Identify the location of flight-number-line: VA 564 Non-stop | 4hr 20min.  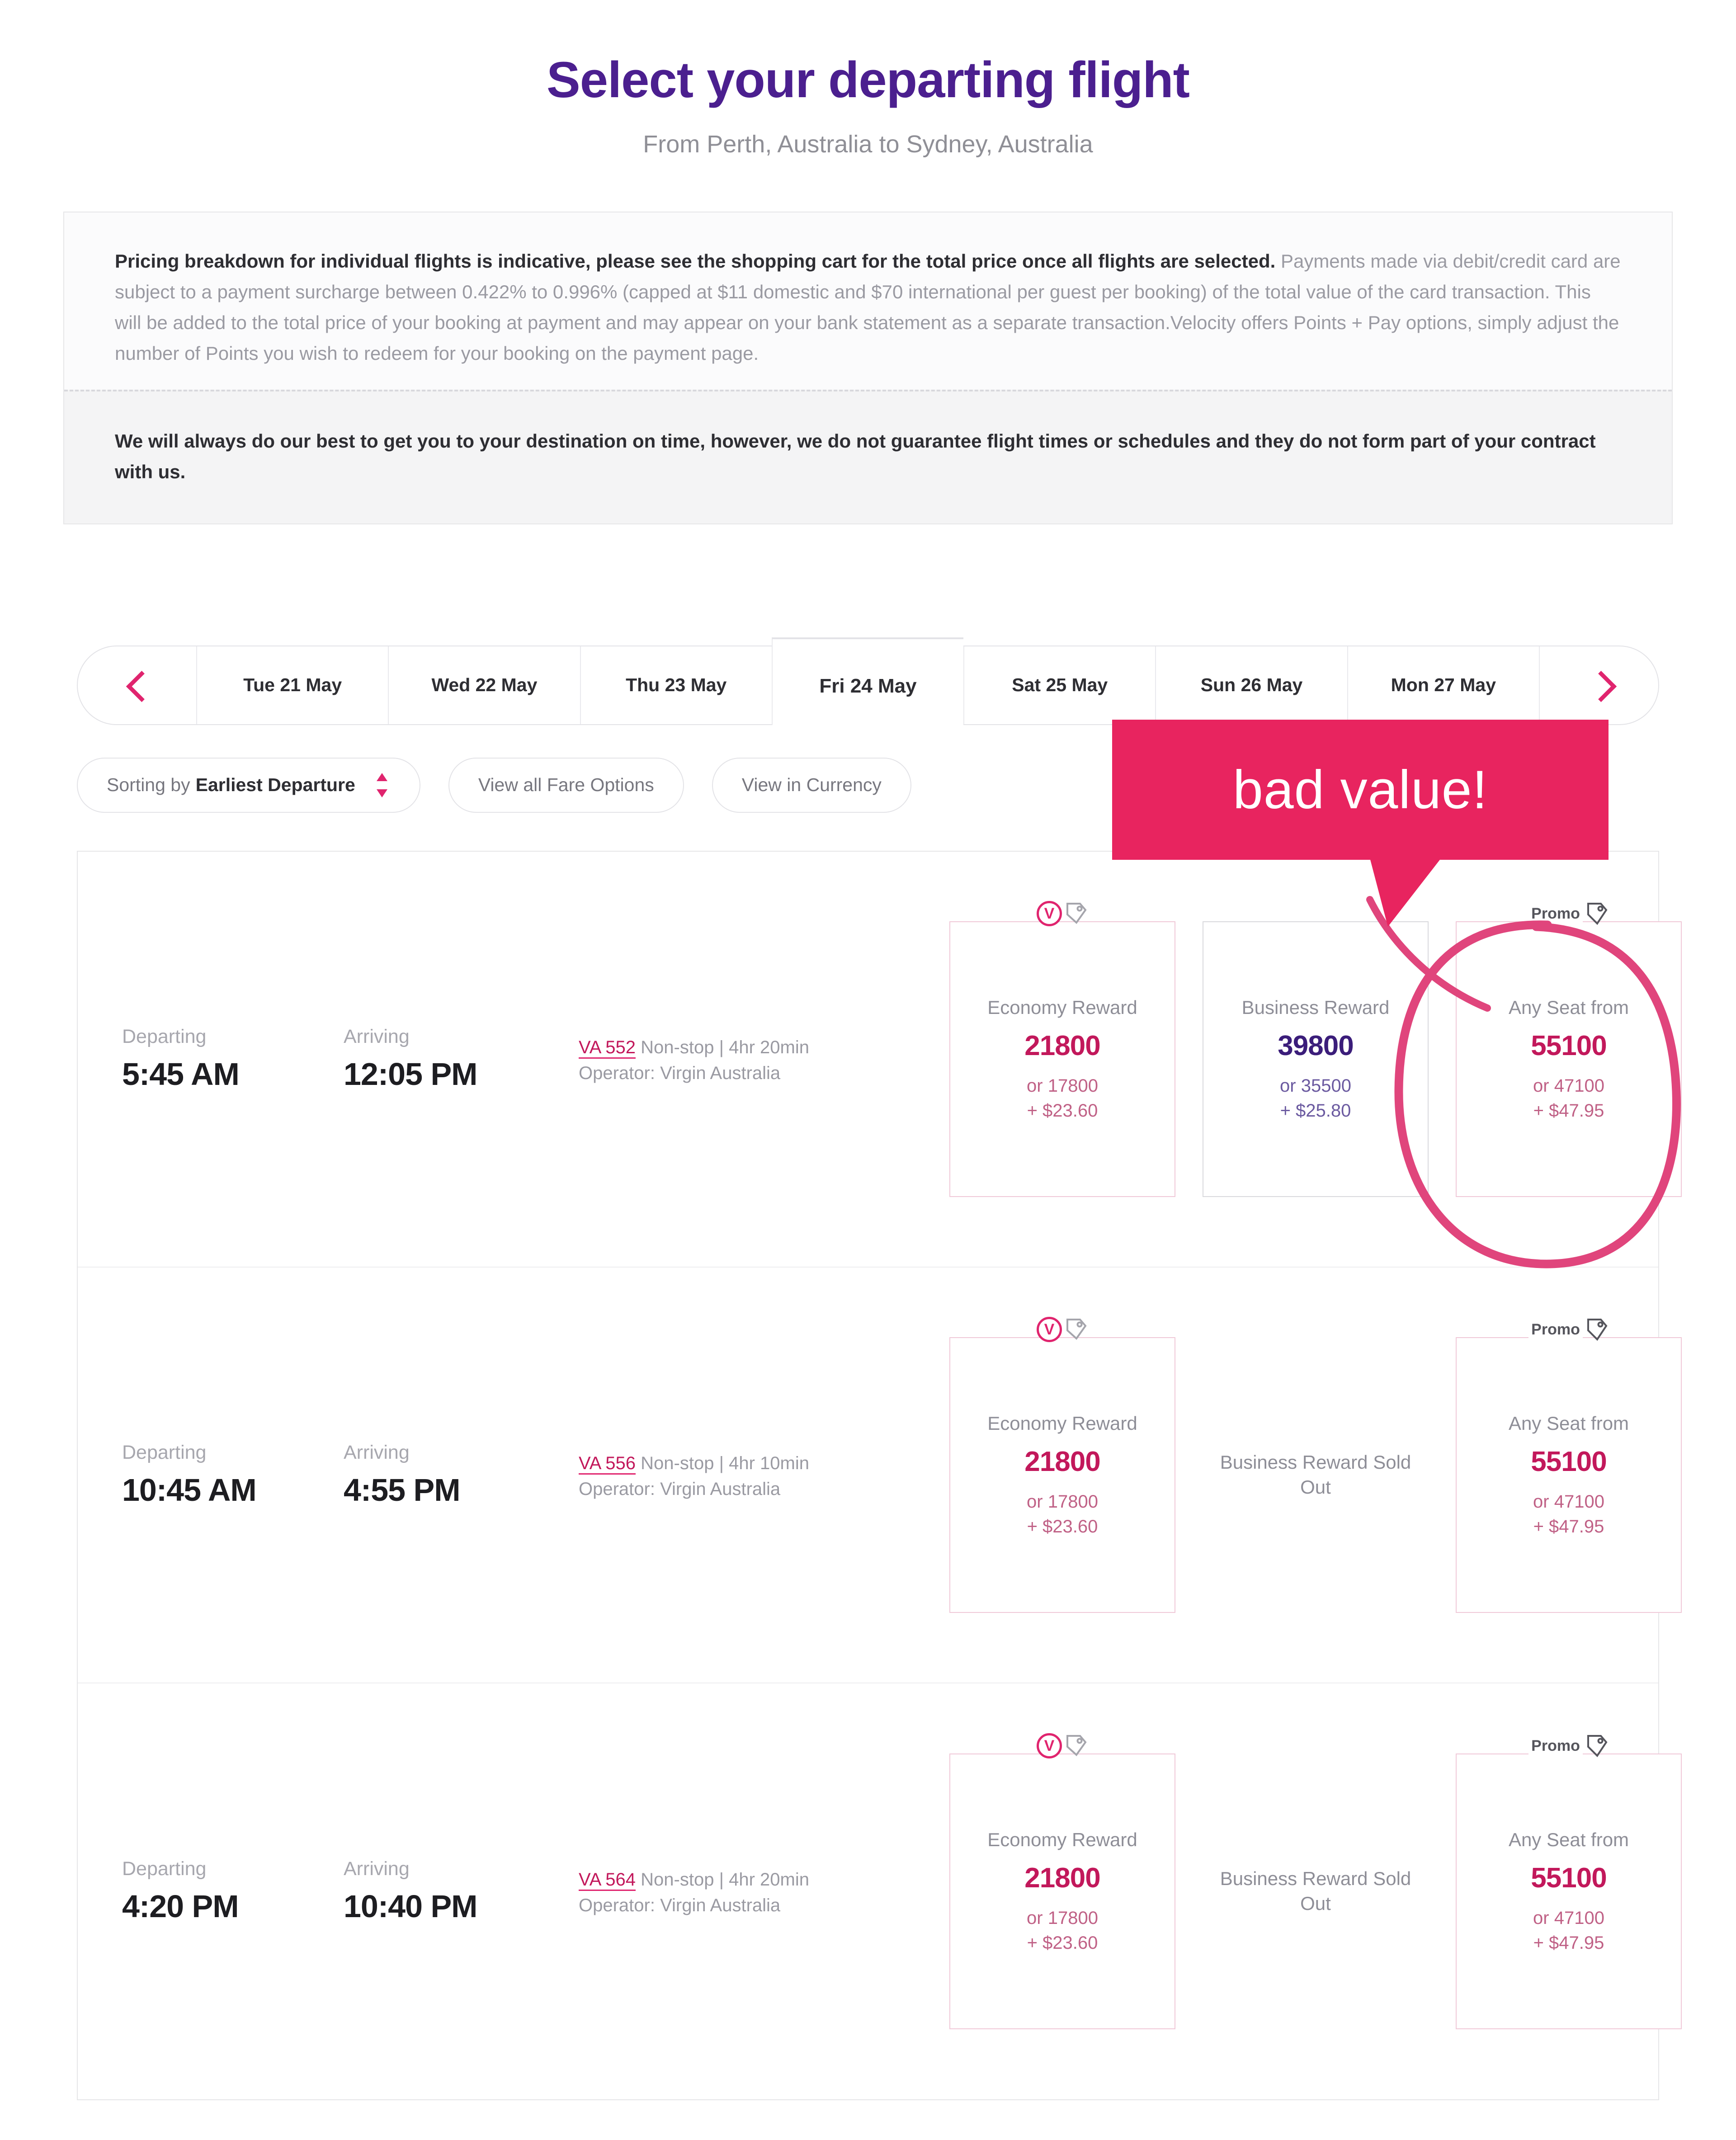
(764, 1880).